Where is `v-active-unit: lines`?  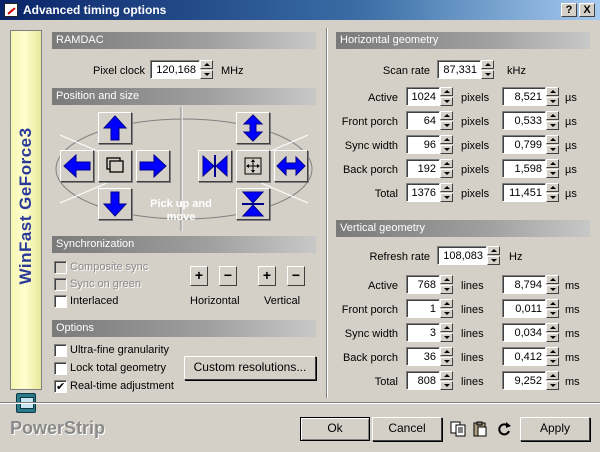 v-active-unit: lines is located at coordinates (472, 286).